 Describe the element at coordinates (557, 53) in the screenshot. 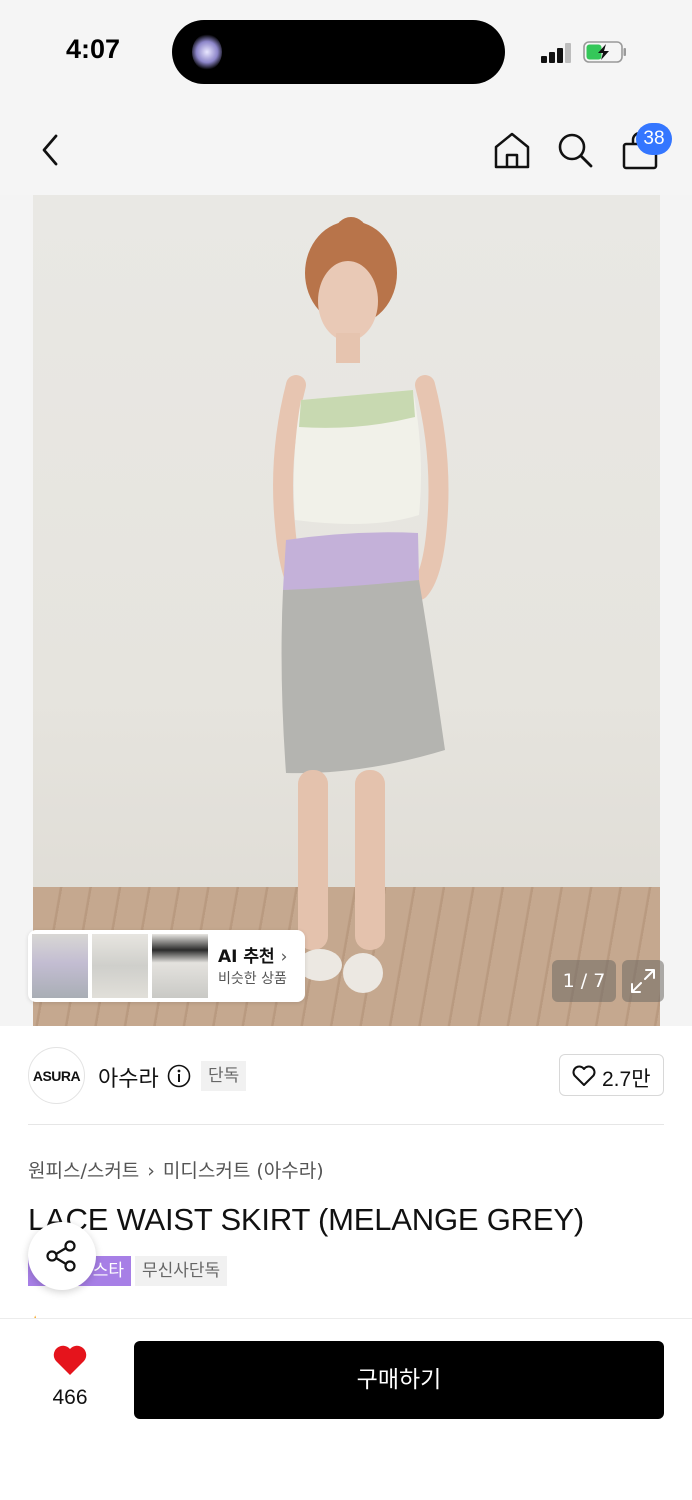

I see `cellular-signal-icon` at that location.